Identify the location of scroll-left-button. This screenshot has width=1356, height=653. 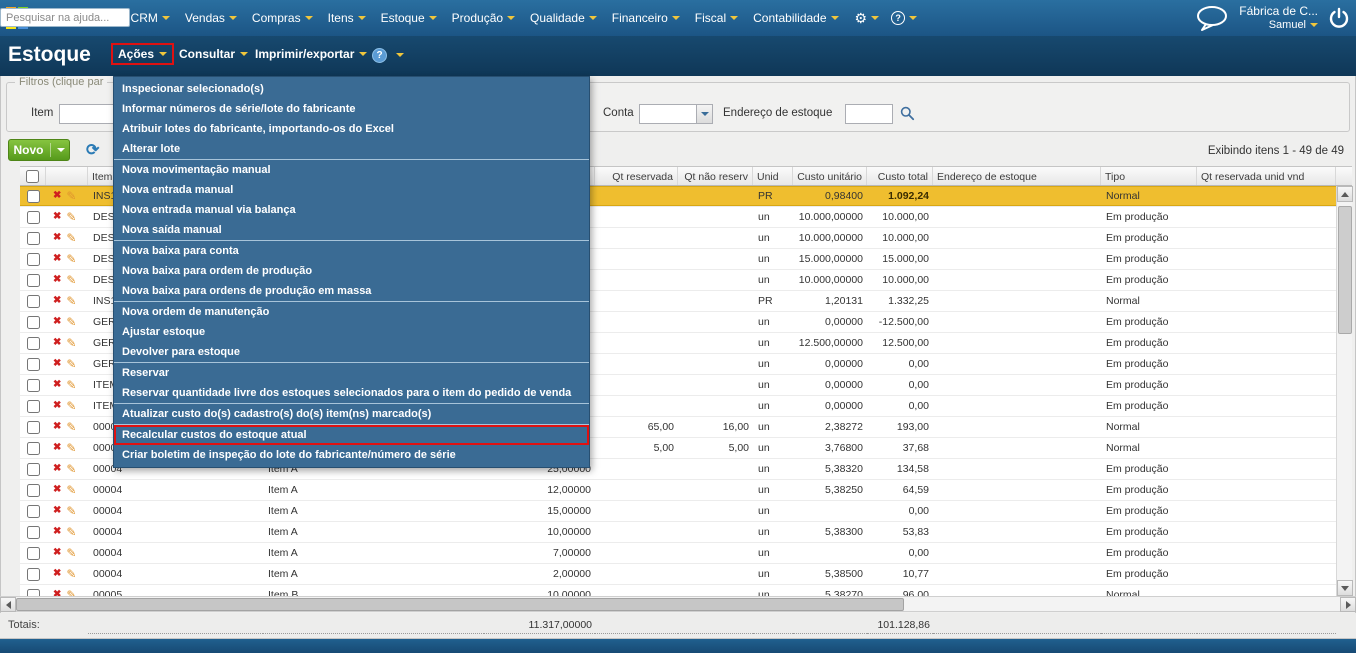
(8, 604).